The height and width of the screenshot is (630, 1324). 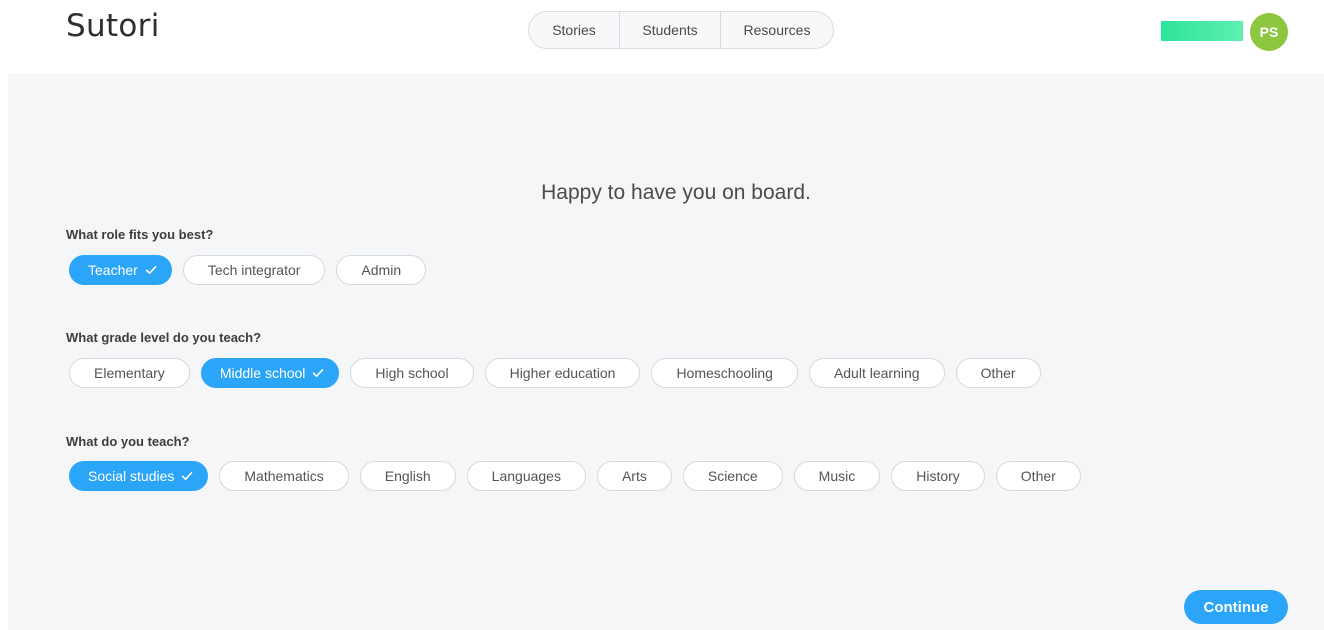 I want to click on option-label: Elementary, so click(x=129, y=373).